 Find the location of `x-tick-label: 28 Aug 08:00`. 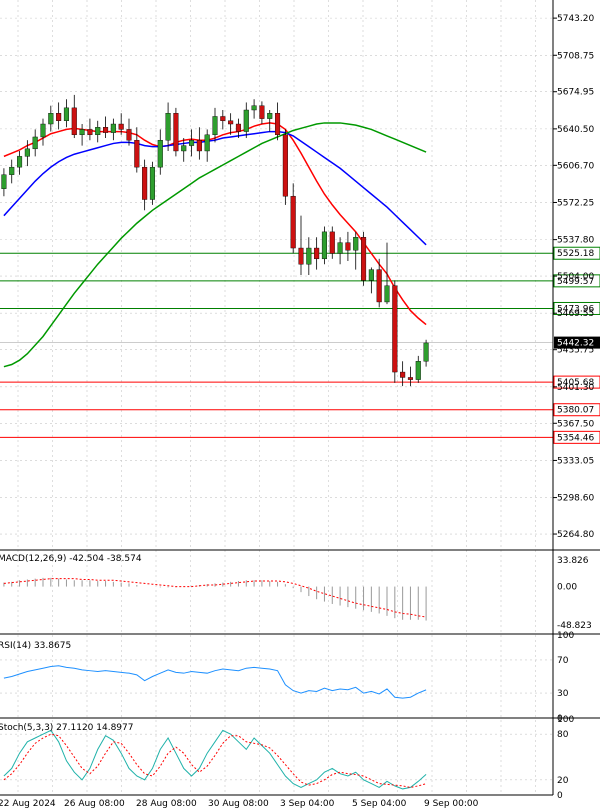

x-tick-label: 28 Aug 08:00 is located at coordinates (166, 804).